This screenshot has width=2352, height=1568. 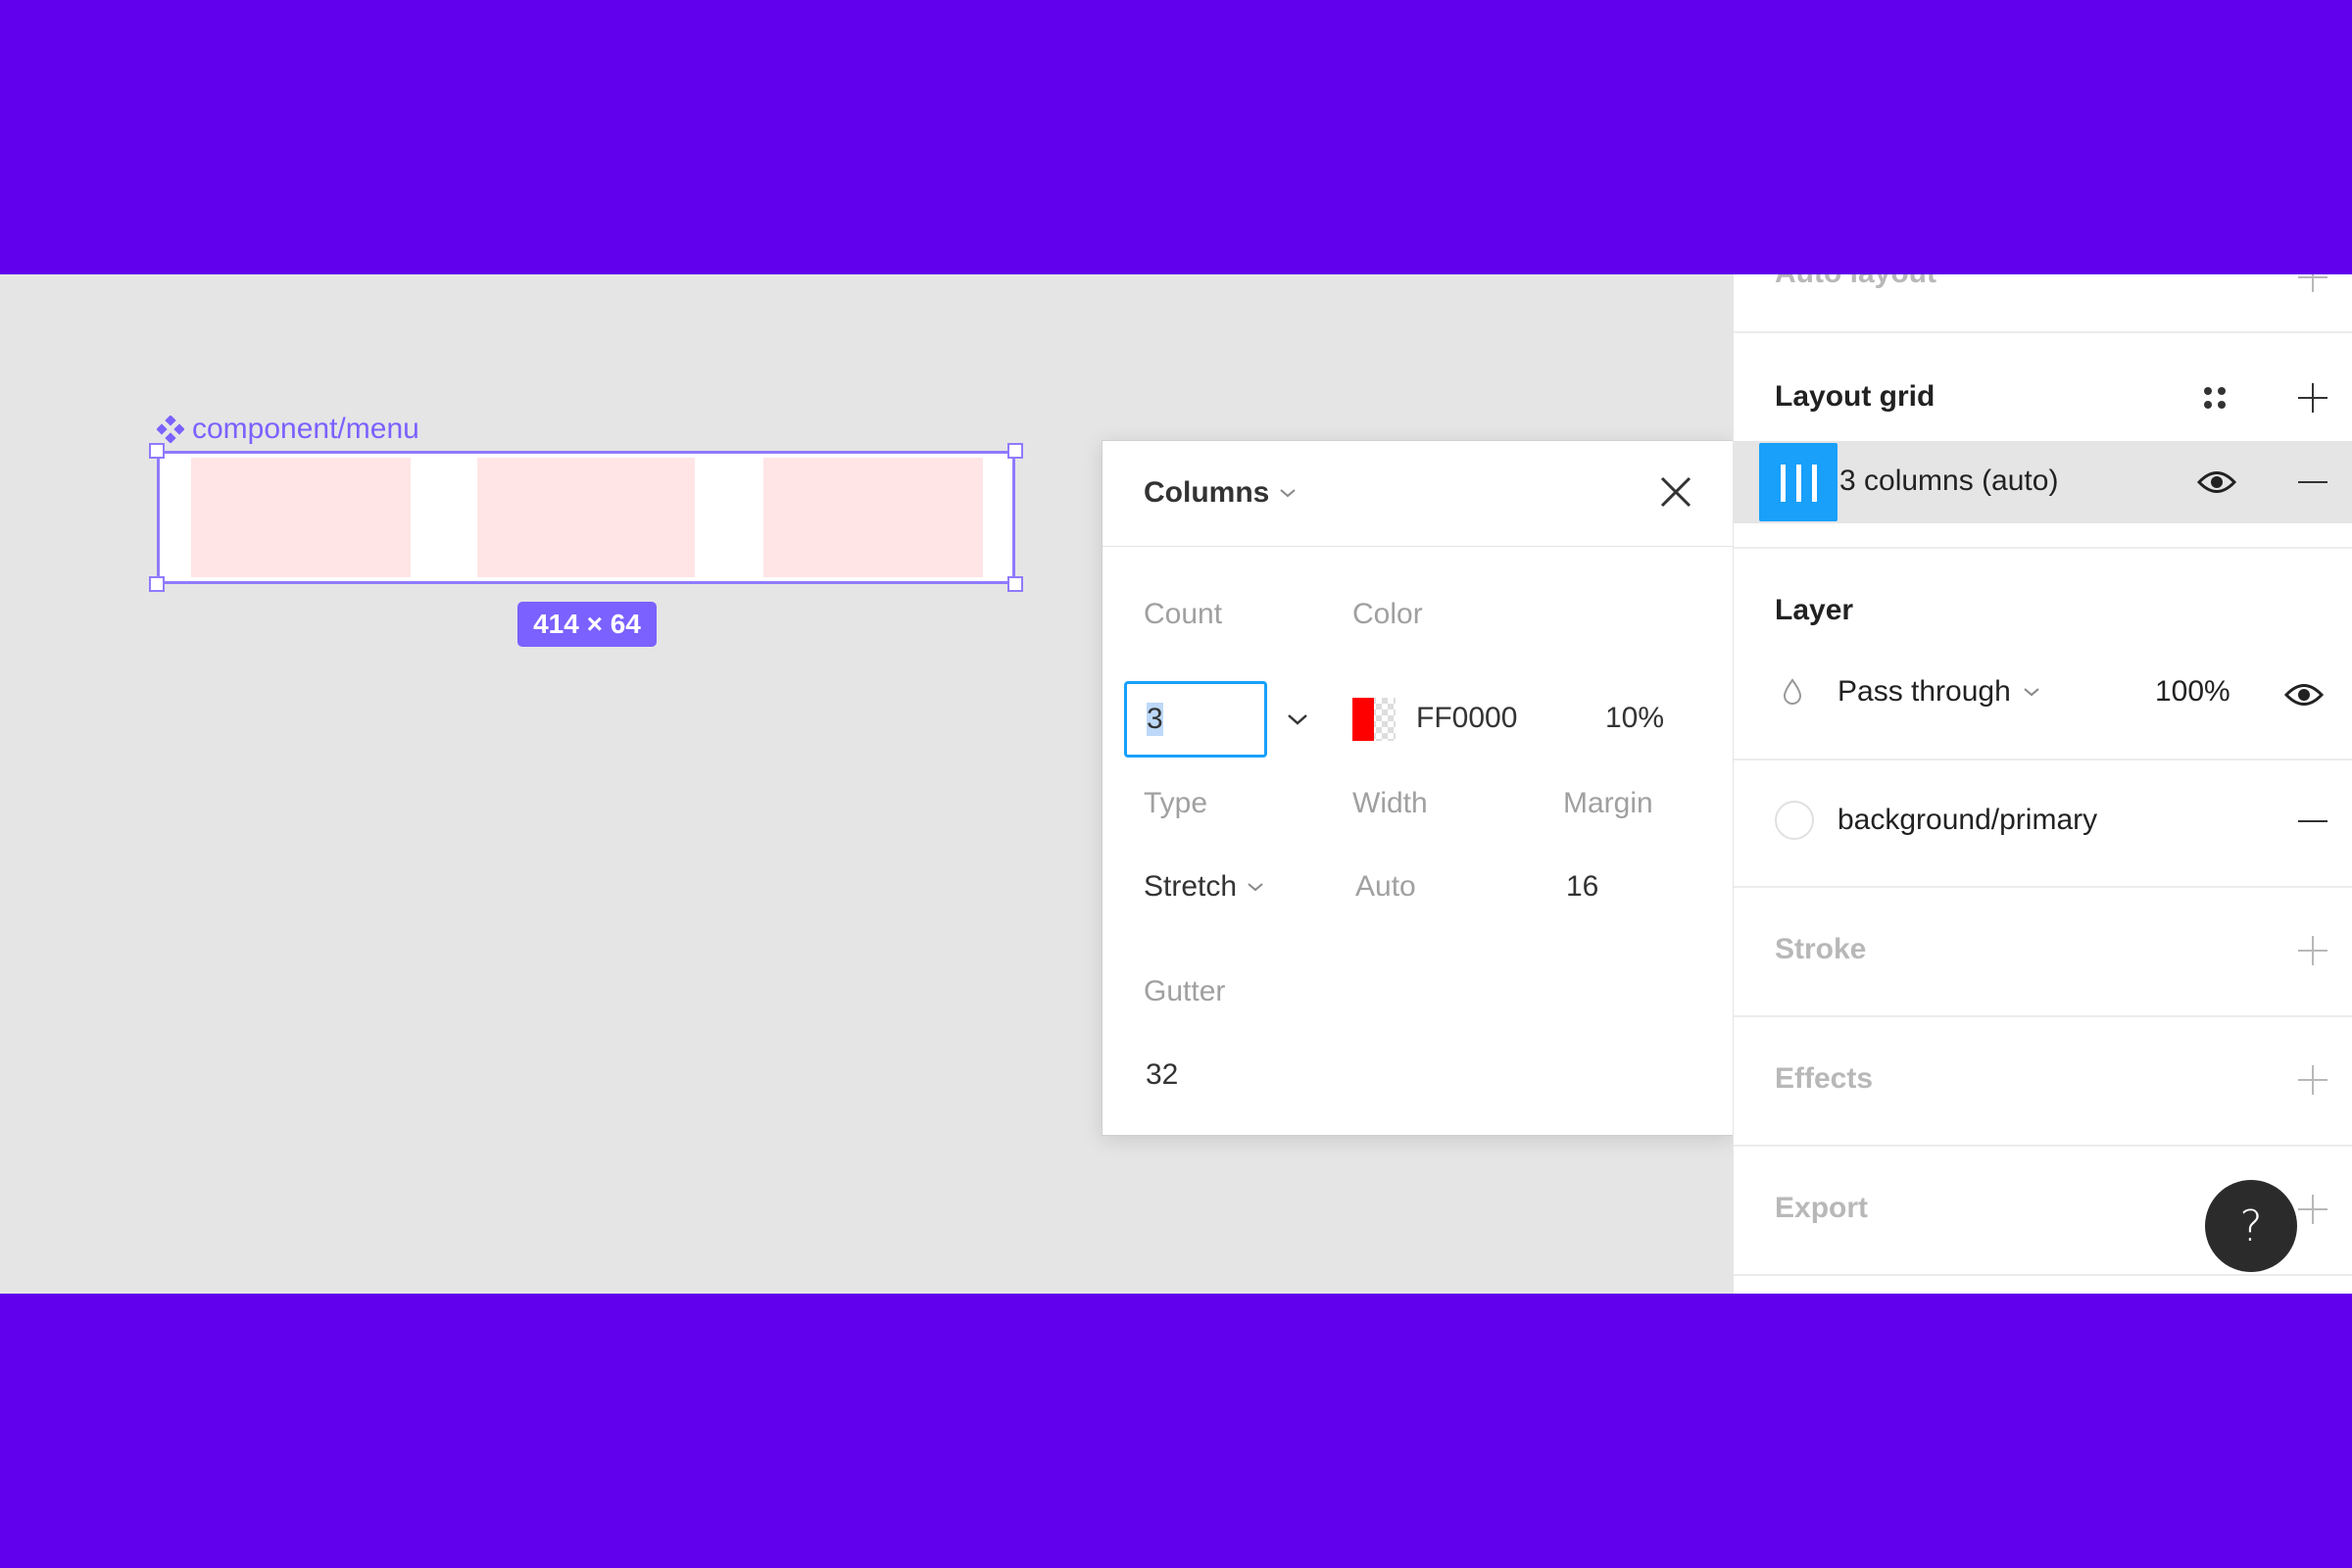 What do you see at coordinates (2313, 283) in the screenshot?
I see `add-auto-layout-icon` at bounding box center [2313, 283].